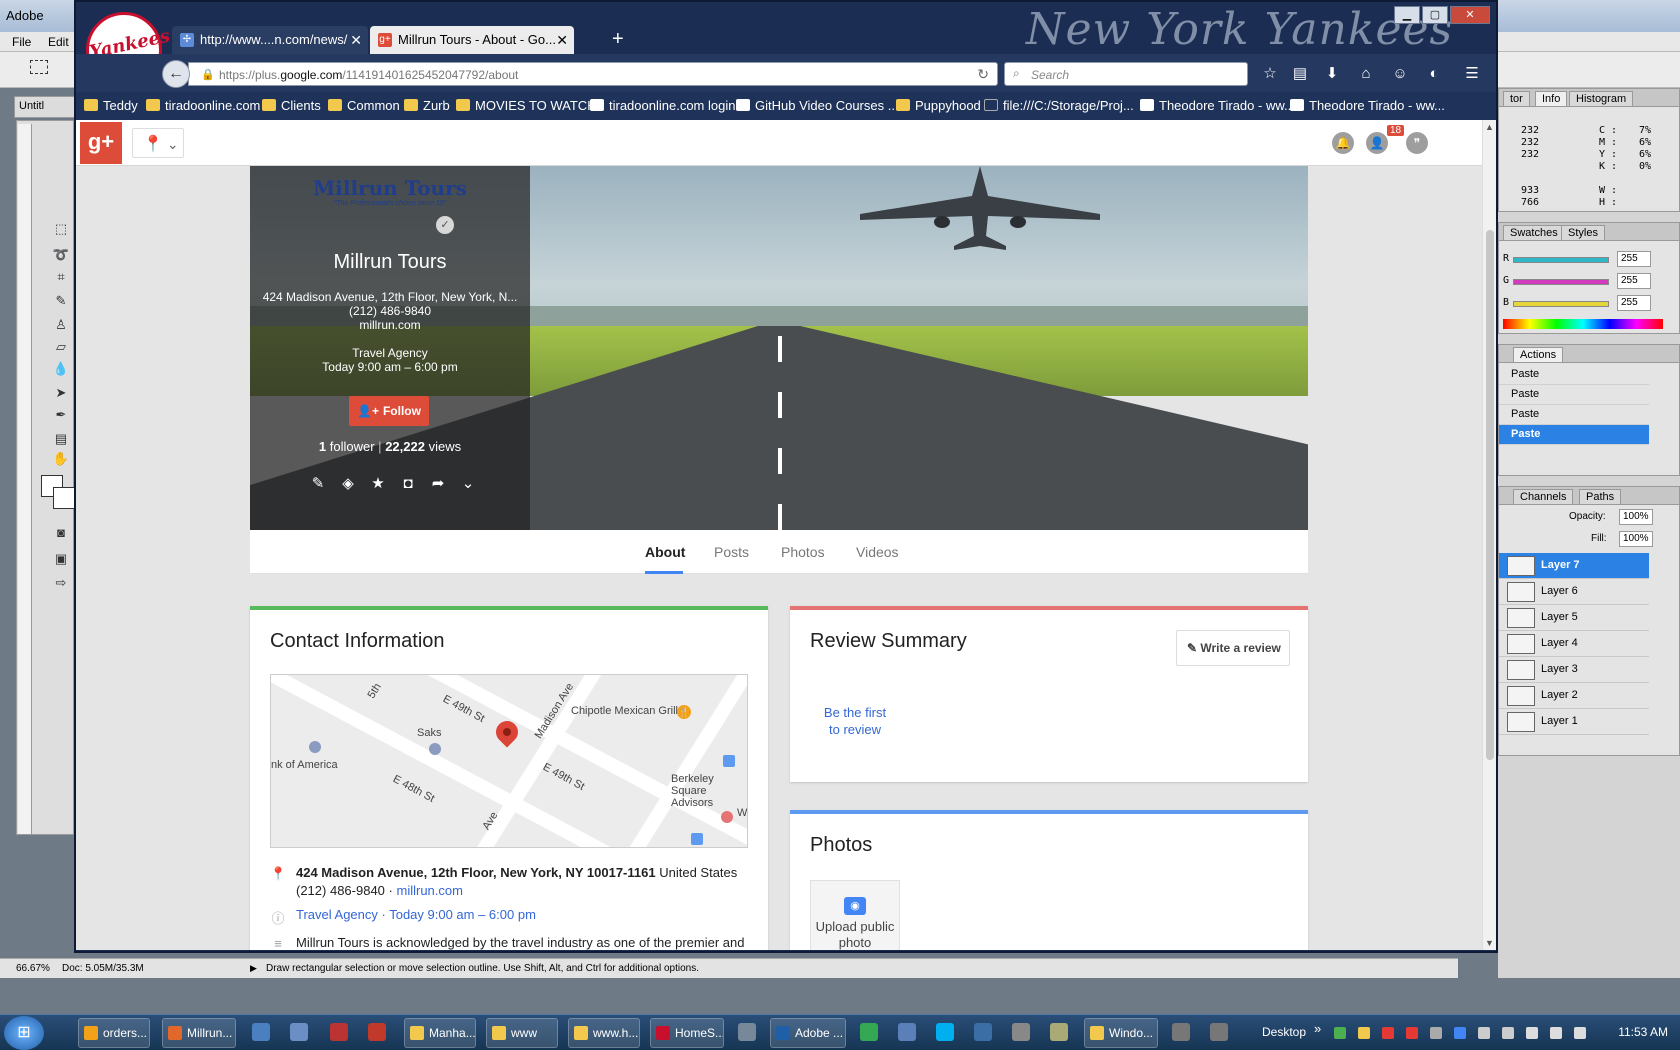 The width and height of the screenshot is (1680, 1050). I want to click on action-item-selected: Paste, so click(1574, 435).